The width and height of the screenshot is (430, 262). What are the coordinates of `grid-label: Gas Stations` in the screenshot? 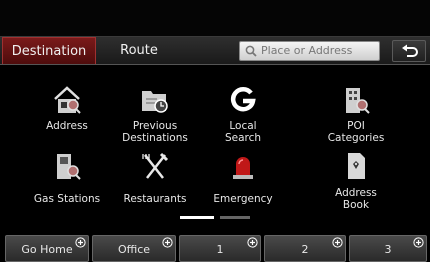 It's located at (67, 199).